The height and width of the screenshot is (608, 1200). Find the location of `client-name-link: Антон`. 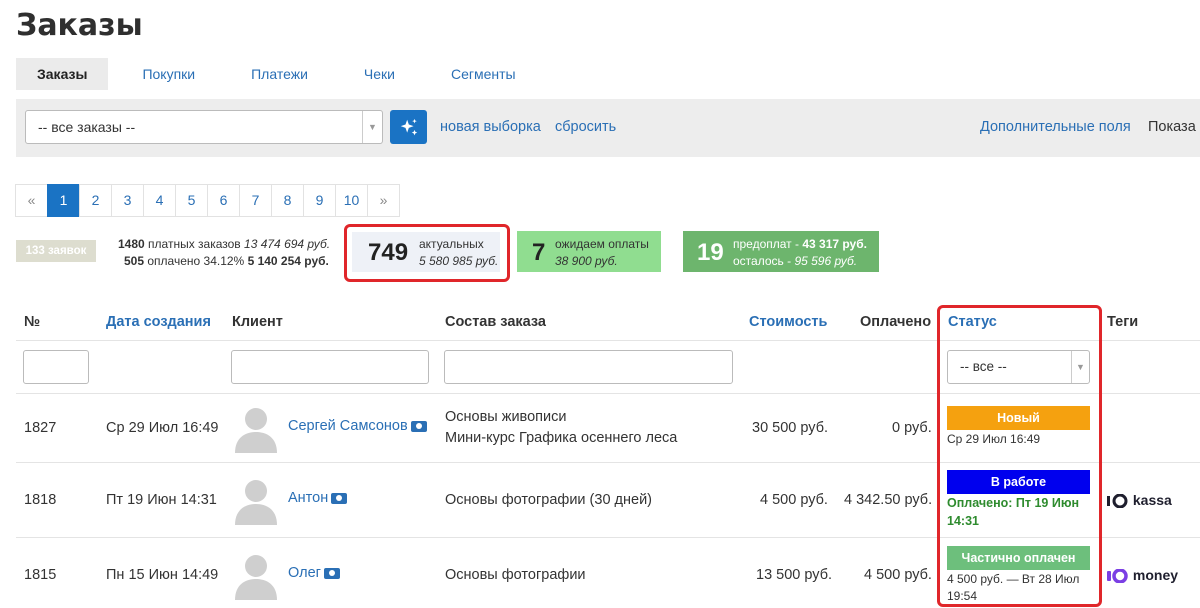

client-name-link: Антон is located at coordinates (308, 498).